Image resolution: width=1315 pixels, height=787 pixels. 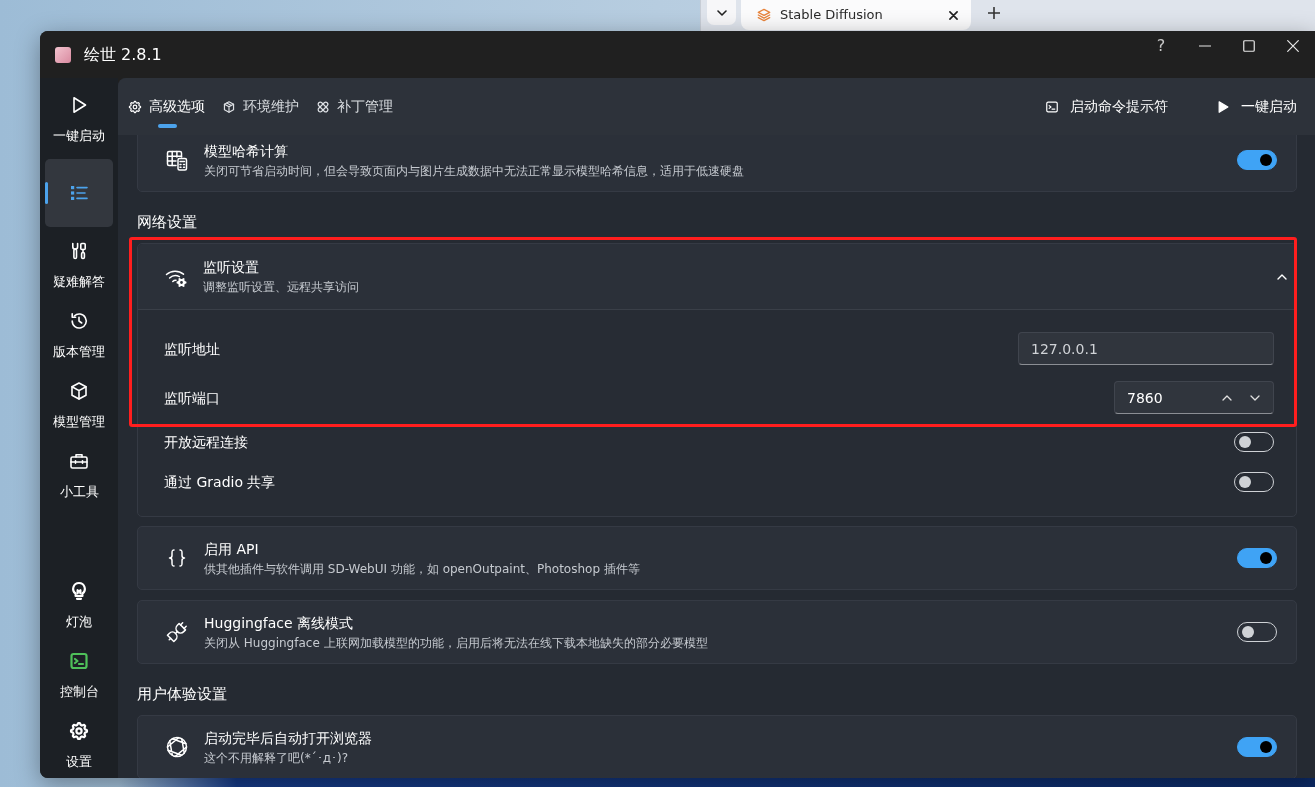 I want to click on sidebar-item: 灯泡, so click(x=79, y=606).